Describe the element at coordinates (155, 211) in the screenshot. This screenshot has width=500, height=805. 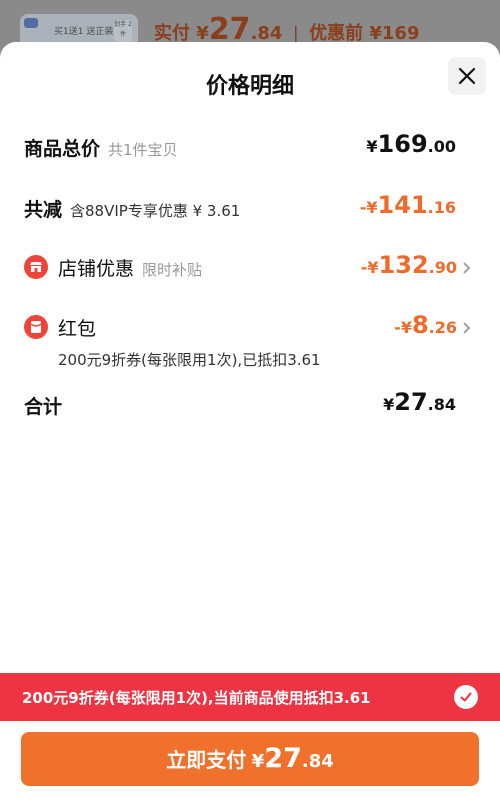
I see `reduced-sub: 含88VIP专享优惠 ¥ 3.61` at that location.